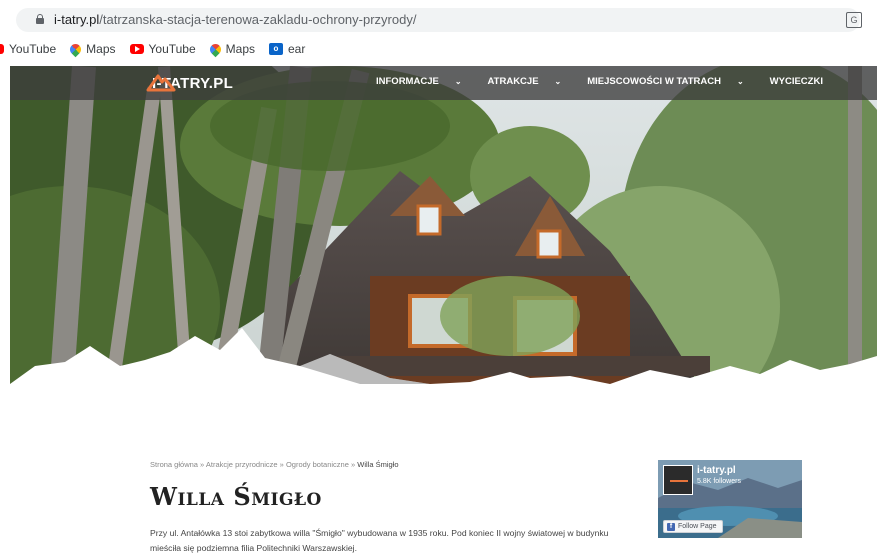 The height and width of the screenshot is (555, 877). What do you see at coordinates (40, 19) in the screenshot?
I see `lock-icon` at bounding box center [40, 19].